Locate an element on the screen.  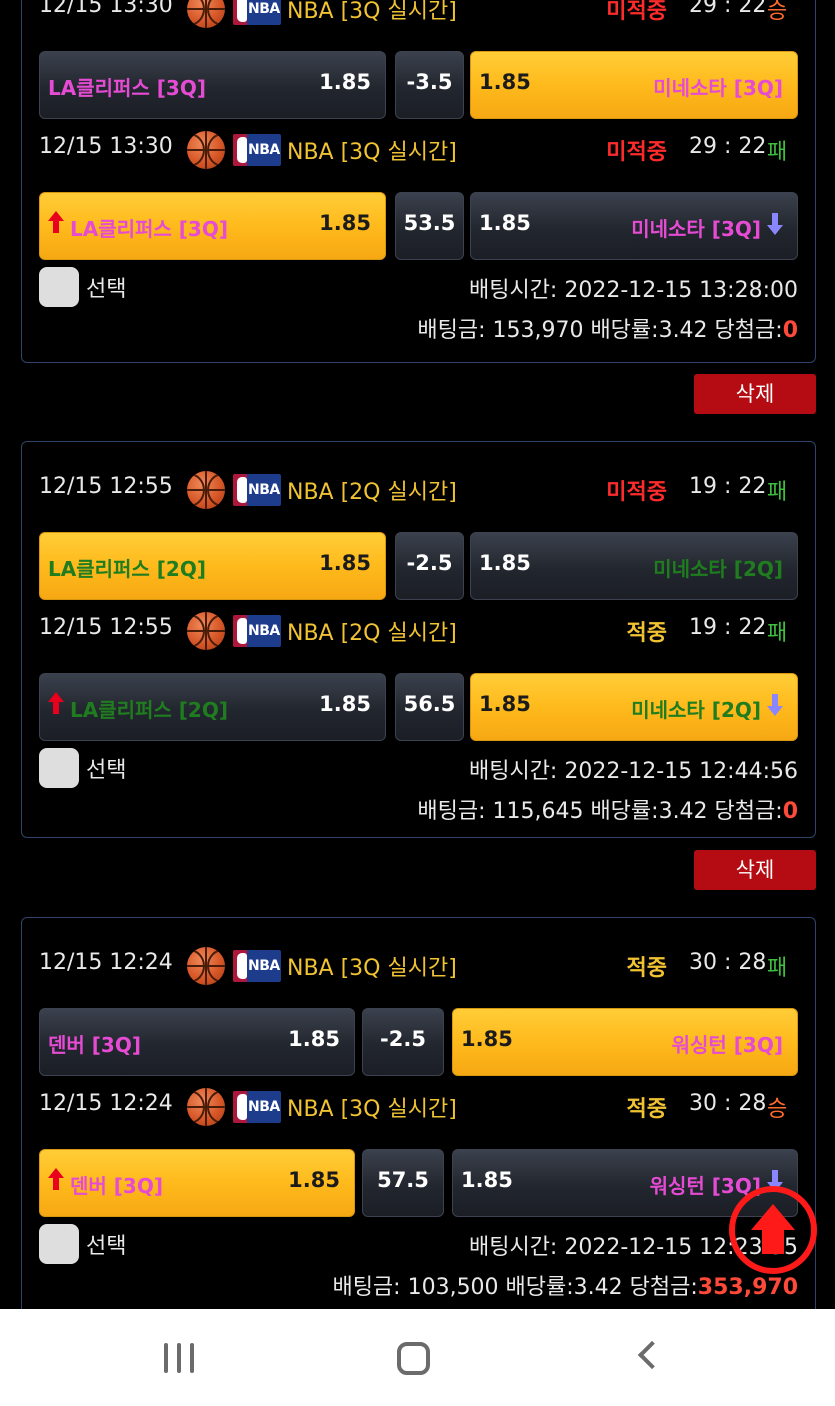
back-icon is located at coordinates (652, 1355).